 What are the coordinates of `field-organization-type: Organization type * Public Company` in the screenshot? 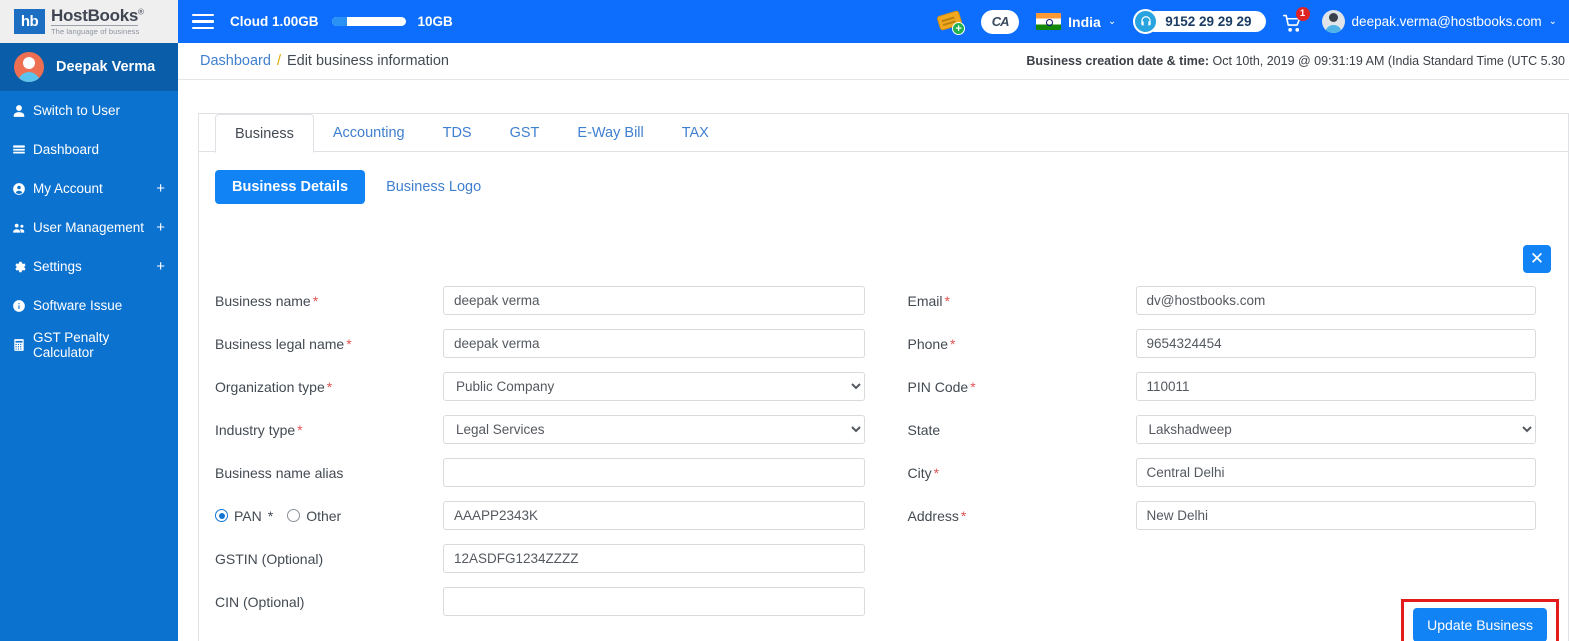 It's located at (540, 386).